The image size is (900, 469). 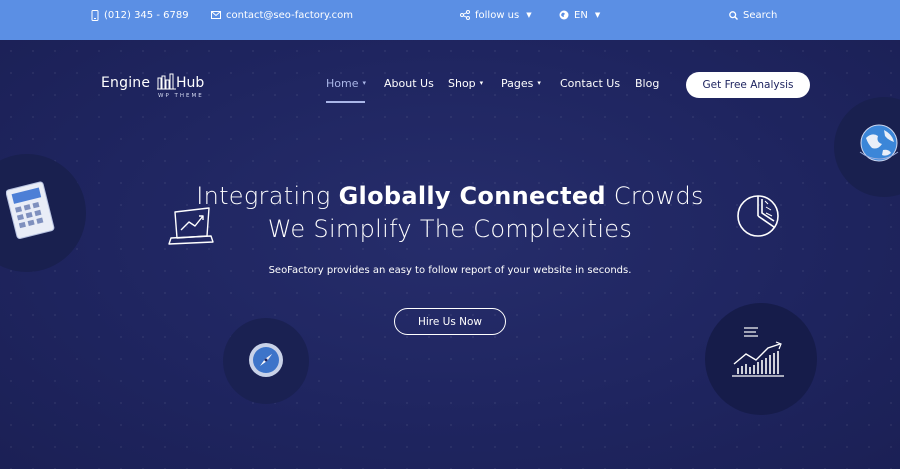 What do you see at coordinates (733, 15) in the screenshot?
I see `search-icon` at bounding box center [733, 15].